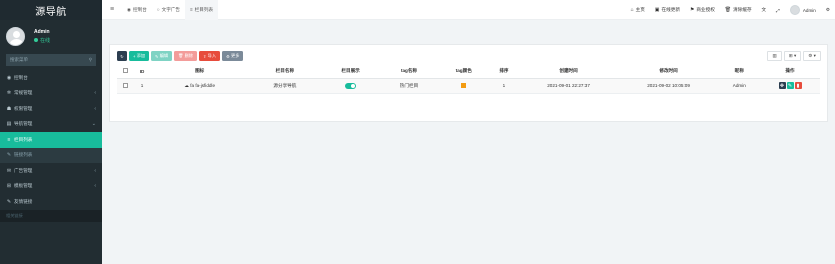 This screenshot has height=264, width=835. Describe the element at coordinates (23, 170) in the screenshot. I see `sidebar-item-label: 广告管理` at that location.